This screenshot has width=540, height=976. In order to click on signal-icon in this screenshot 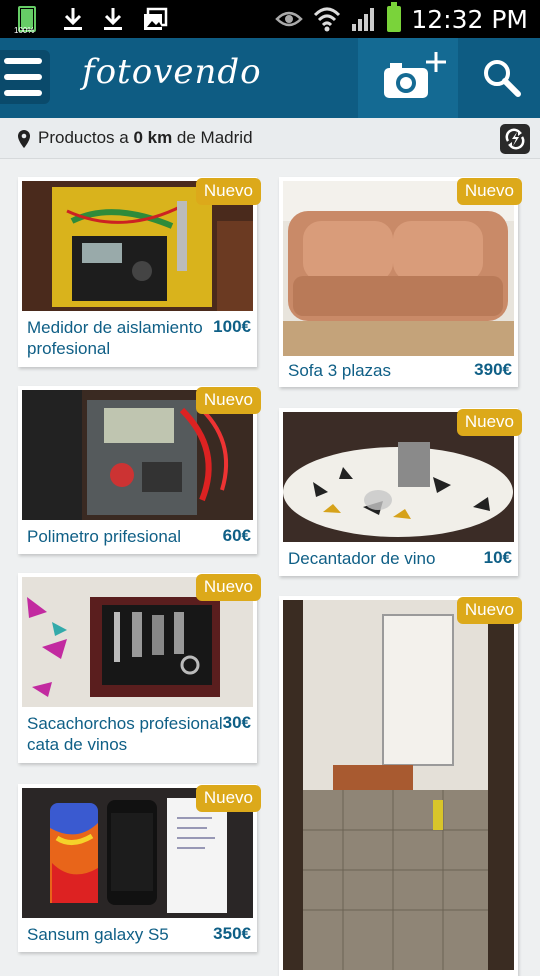, I will do `click(363, 19)`.